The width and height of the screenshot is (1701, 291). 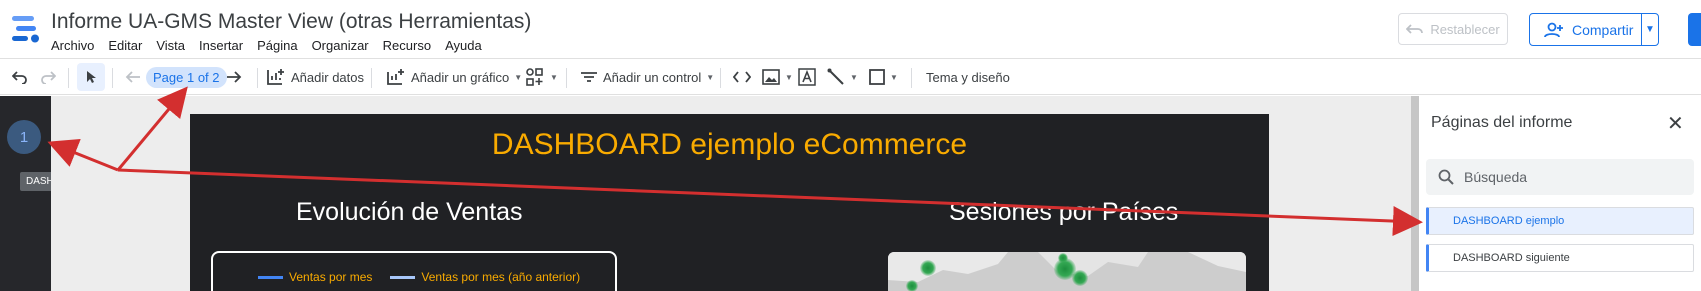 What do you see at coordinates (1553, 29) in the screenshot?
I see `add-person-icon` at bounding box center [1553, 29].